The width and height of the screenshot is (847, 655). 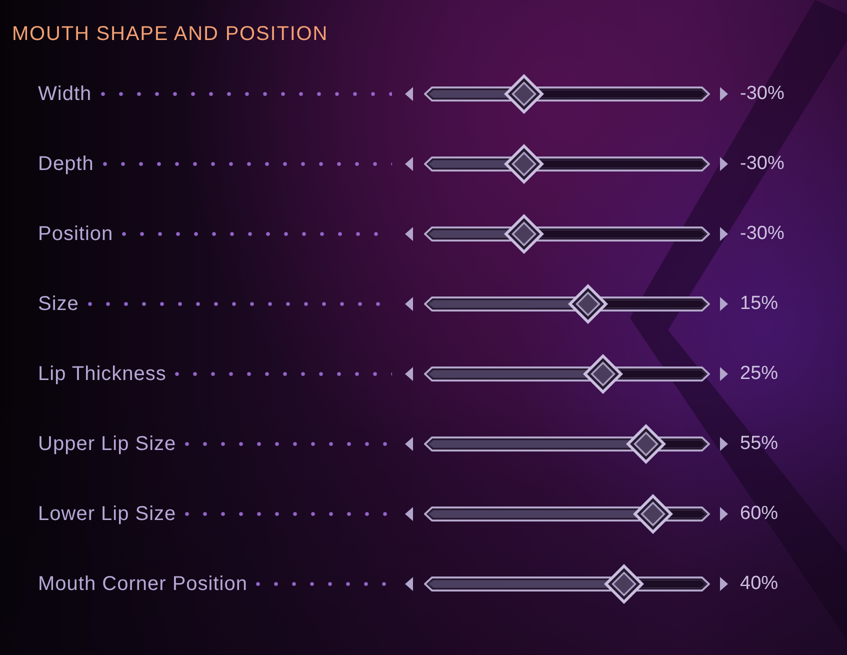 What do you see at coordinates (102, 374) in the screenshot?
I see `slider-label: Lip Thickness` at bounding box center [102, 374].